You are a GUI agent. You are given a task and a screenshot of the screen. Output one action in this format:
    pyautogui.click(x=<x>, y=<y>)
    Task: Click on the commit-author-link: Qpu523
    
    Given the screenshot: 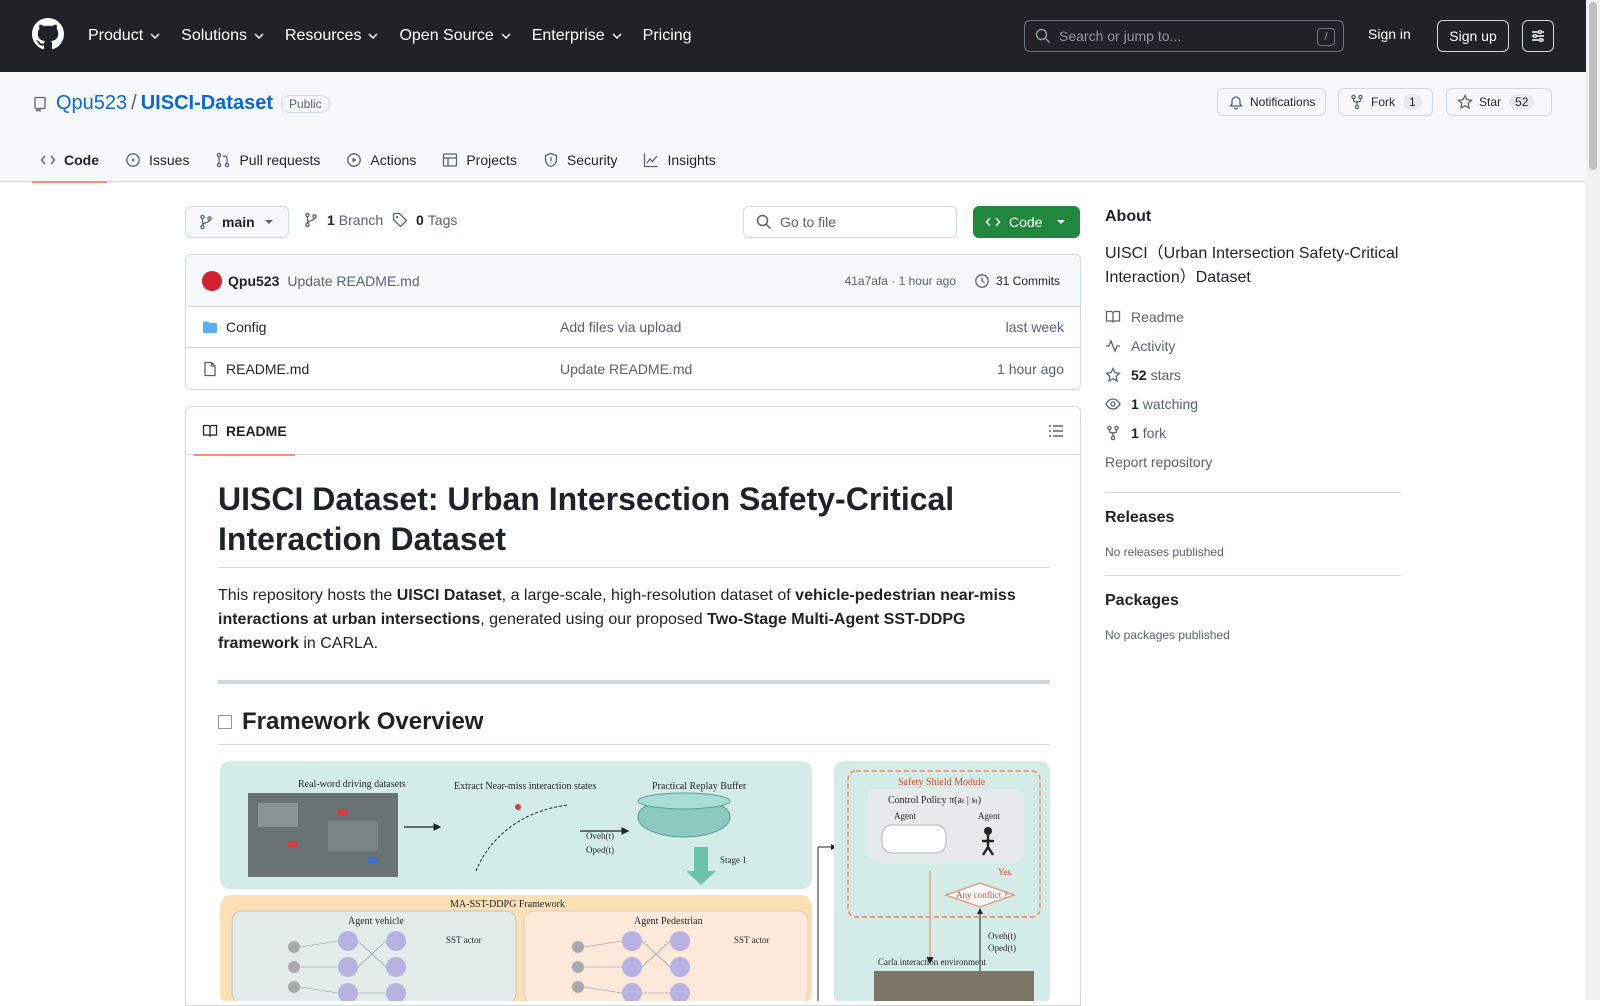 What is the action you would take?
    pyautogui.click(x=253, y=281)
    